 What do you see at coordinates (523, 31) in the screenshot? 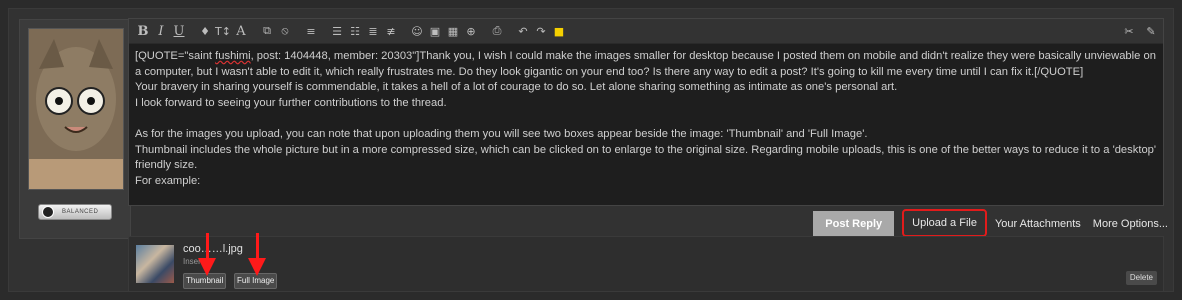
I see `undo-icon: ↶` at bounding box center [523, 31].